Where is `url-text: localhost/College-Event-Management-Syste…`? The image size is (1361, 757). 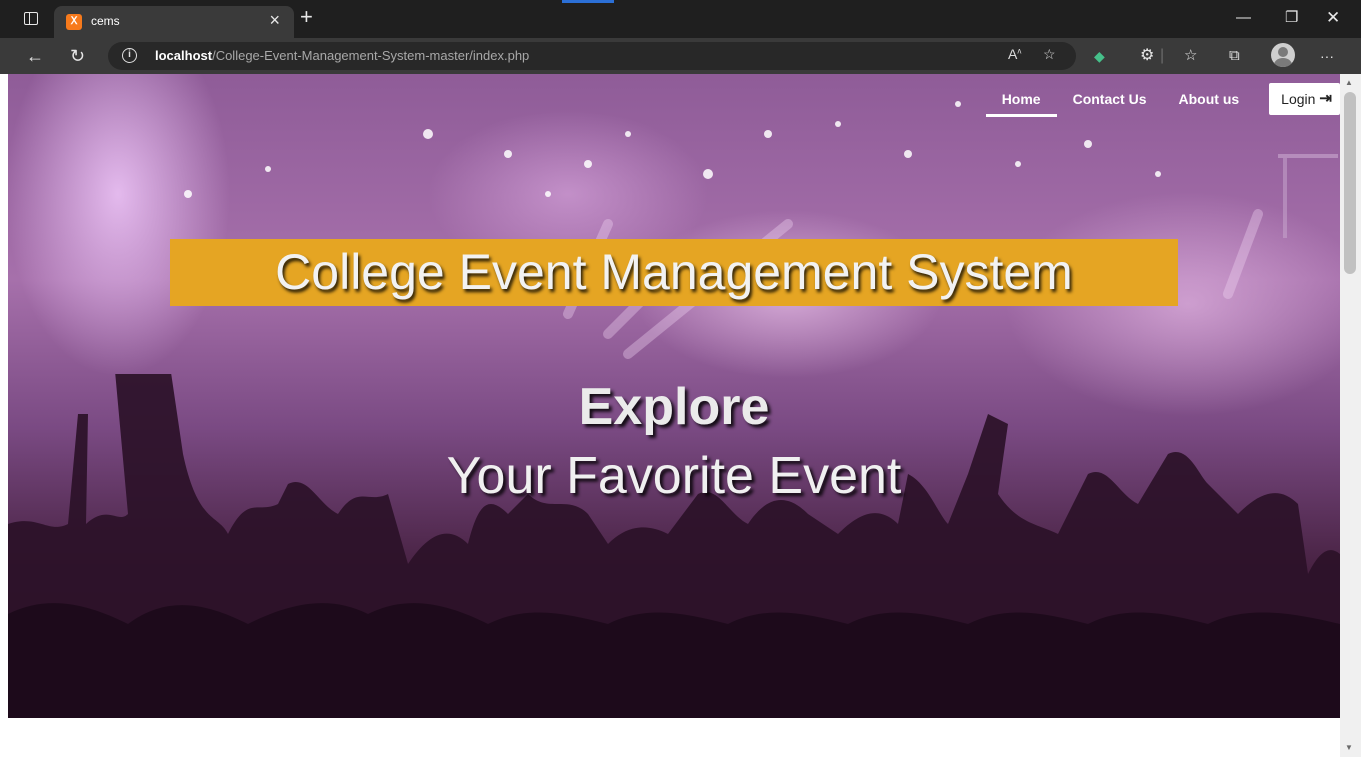 url-text: localhost/College-Event-Management-Syste… is located at coordinates (342, 55).